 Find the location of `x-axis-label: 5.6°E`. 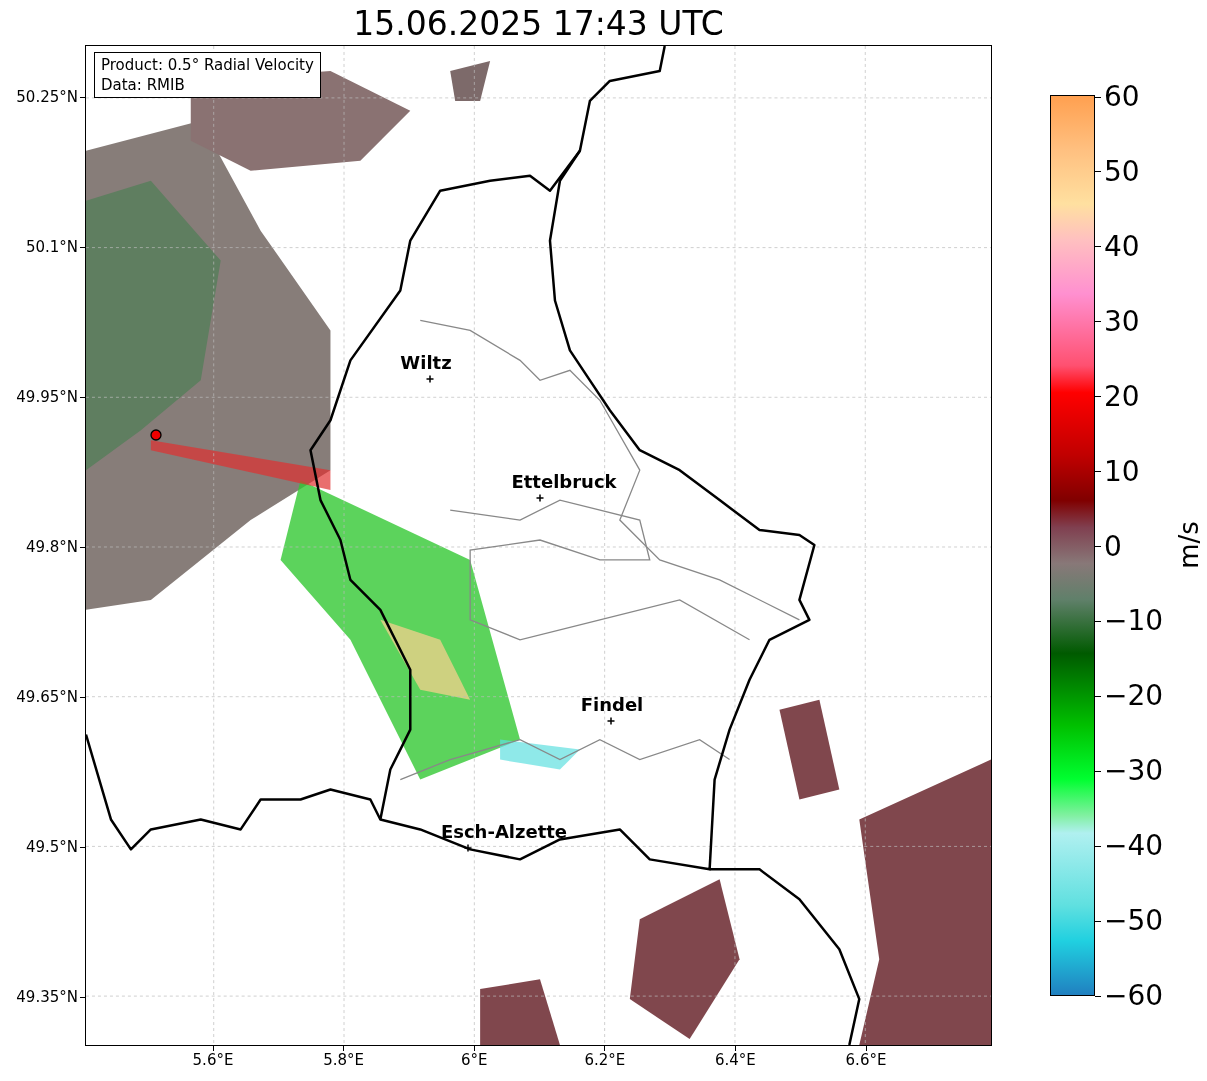

x-axis-label: 5.6°E is located at coordinates (213, 1060).